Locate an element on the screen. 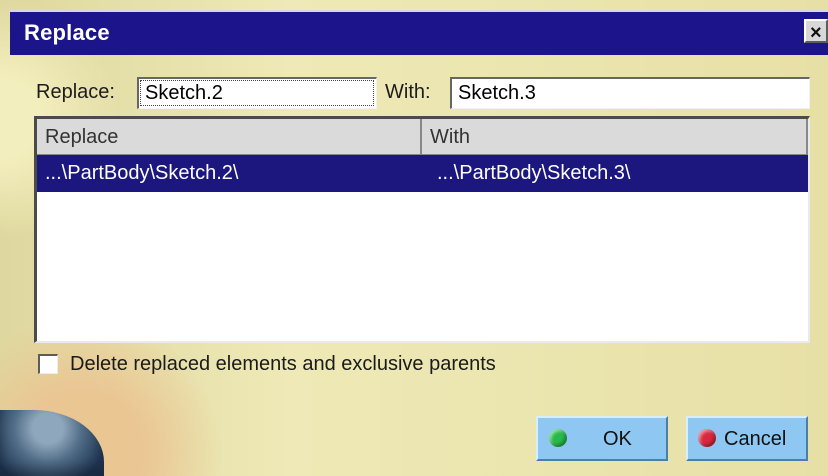 The image size is (828, 476). table-cell-replace: ...\PartBody\Sketch.2\ is located at coordinates (142, 173).